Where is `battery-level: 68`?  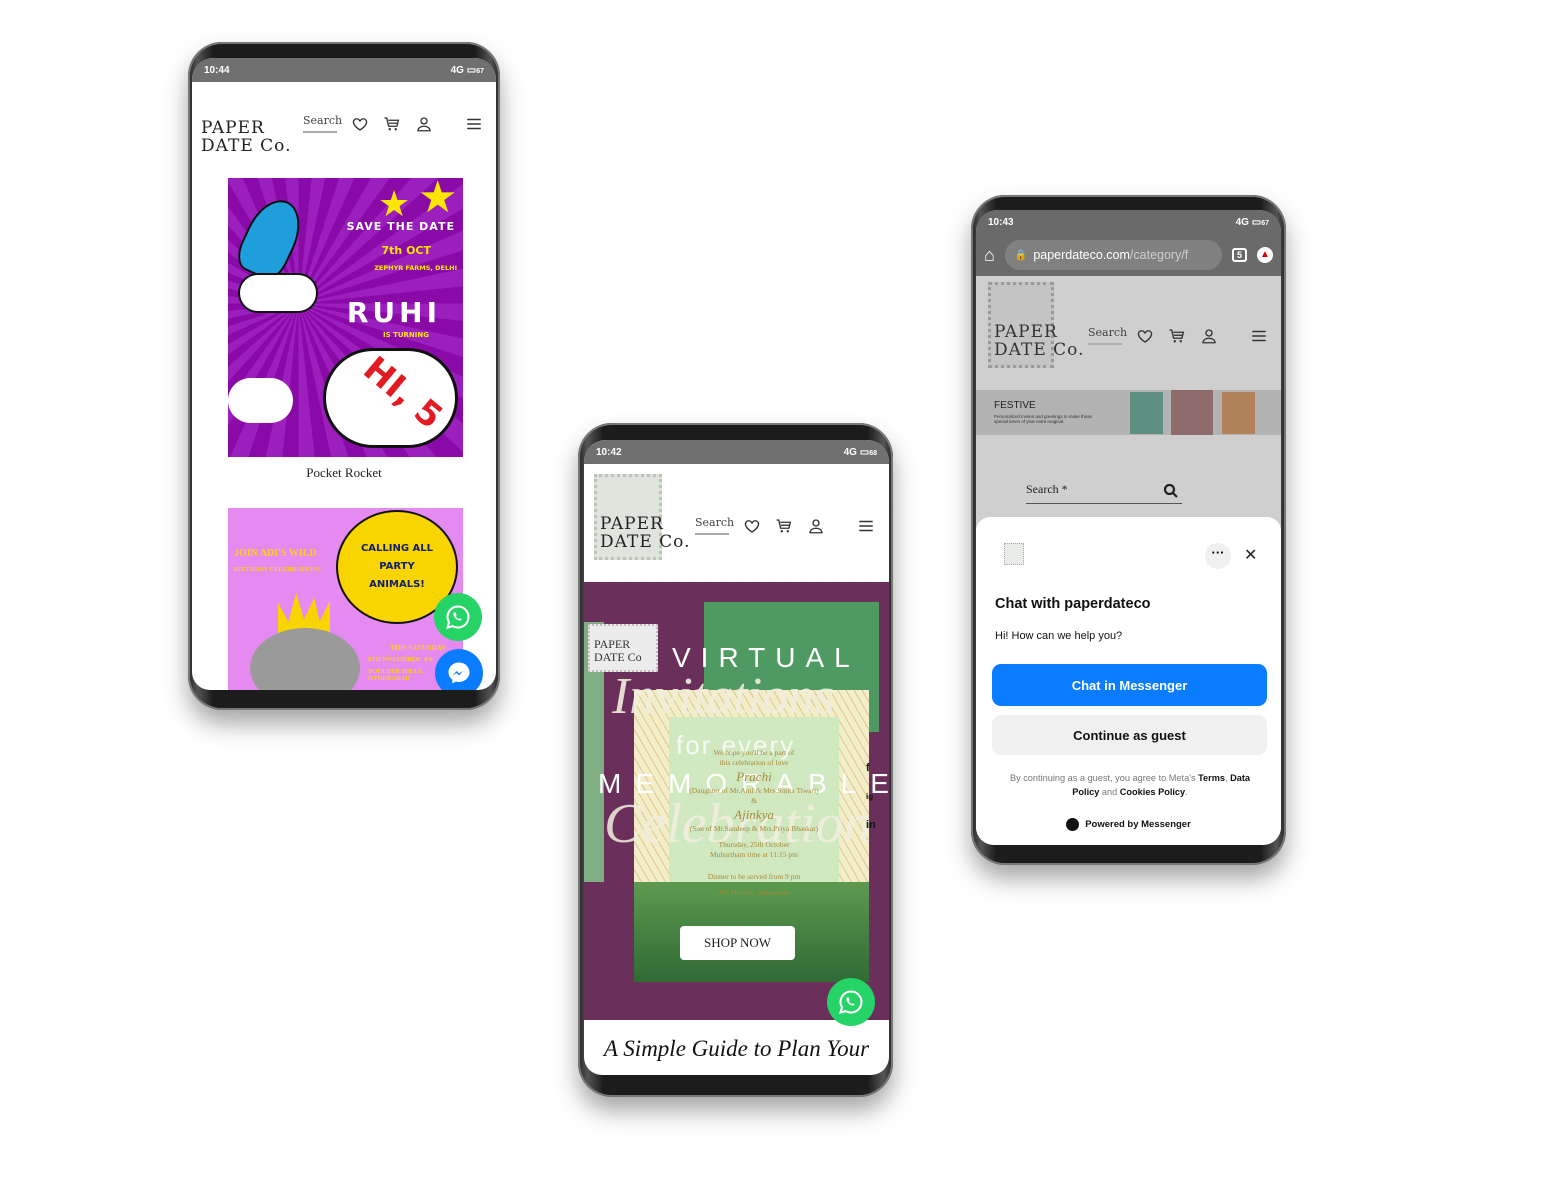 battery-level: 68 is located at coordinates (873, 453).